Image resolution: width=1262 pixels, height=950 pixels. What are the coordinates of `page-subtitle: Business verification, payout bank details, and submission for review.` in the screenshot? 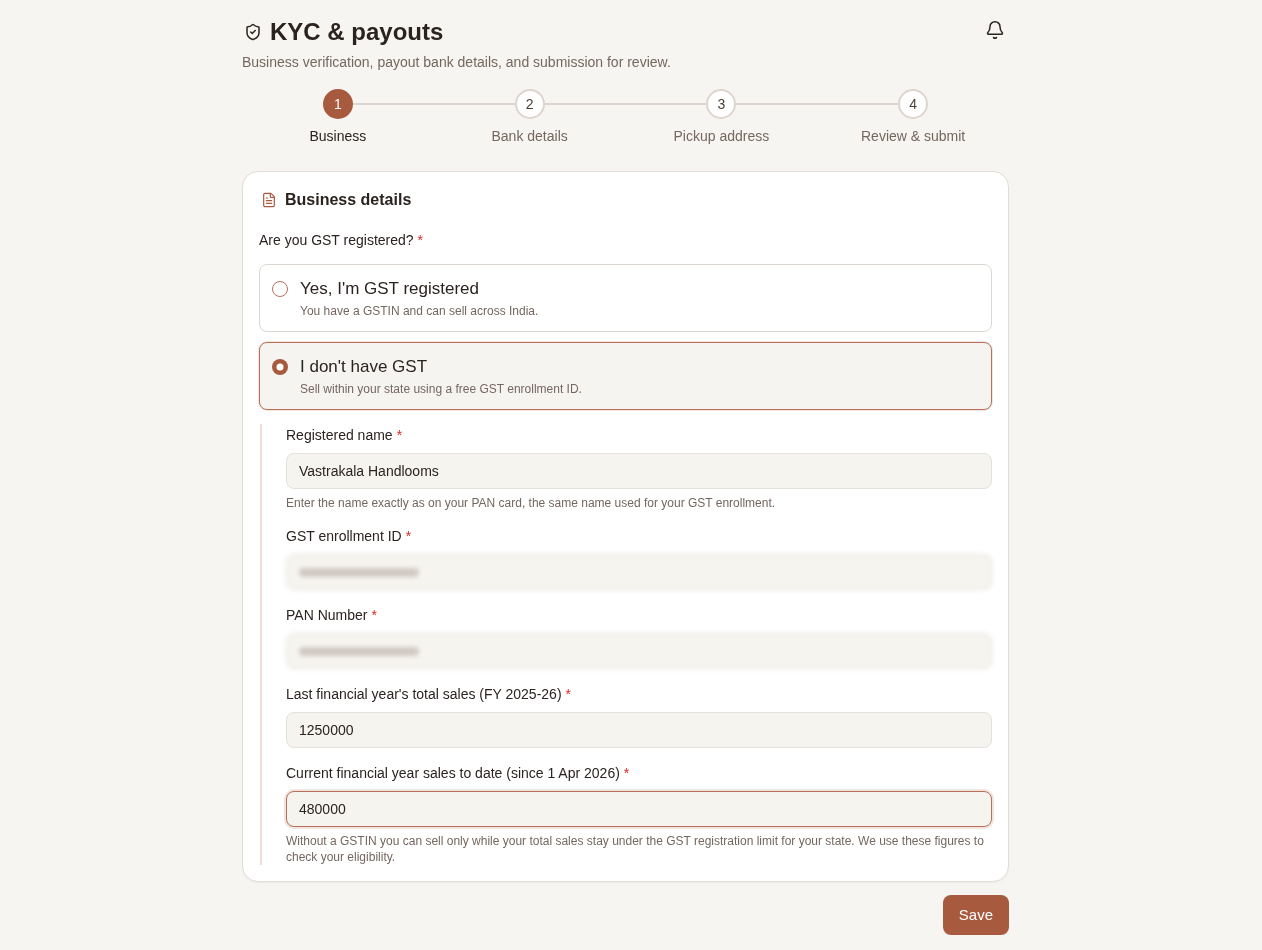 It's located at (457, 62).